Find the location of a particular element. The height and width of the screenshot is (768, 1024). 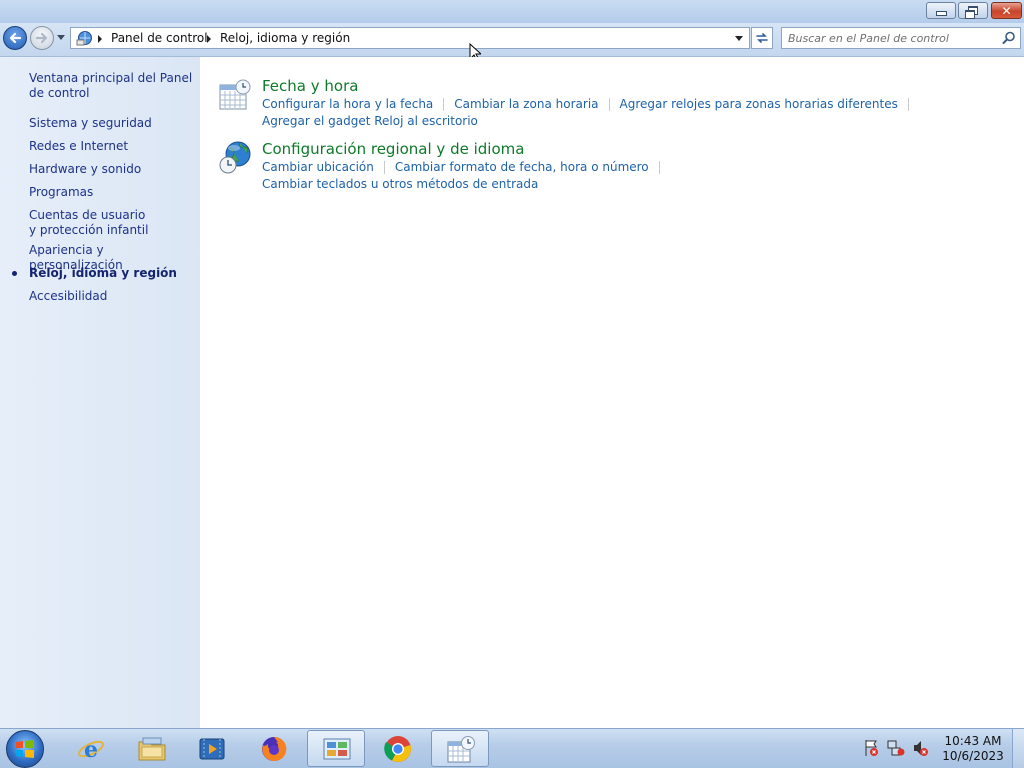

taskbar-media-player is located at coordinates (213, 748).